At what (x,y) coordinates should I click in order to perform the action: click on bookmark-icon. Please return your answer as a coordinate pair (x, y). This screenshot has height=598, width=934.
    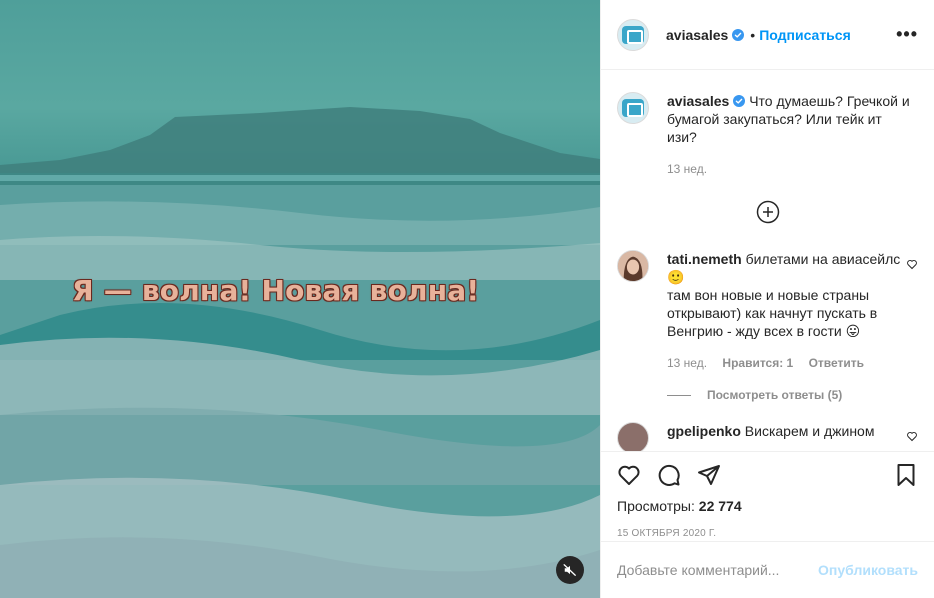
    Looking at the image, I should click on (906, 475).